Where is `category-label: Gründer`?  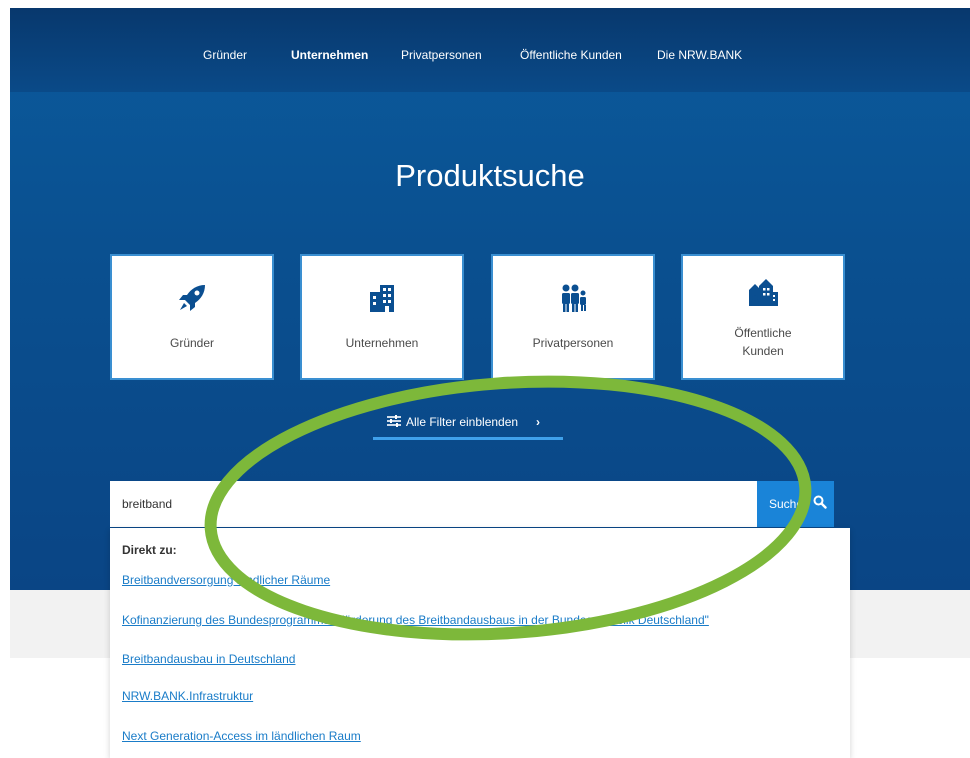 category-label: Gründer is located at coordinates (192, 343).